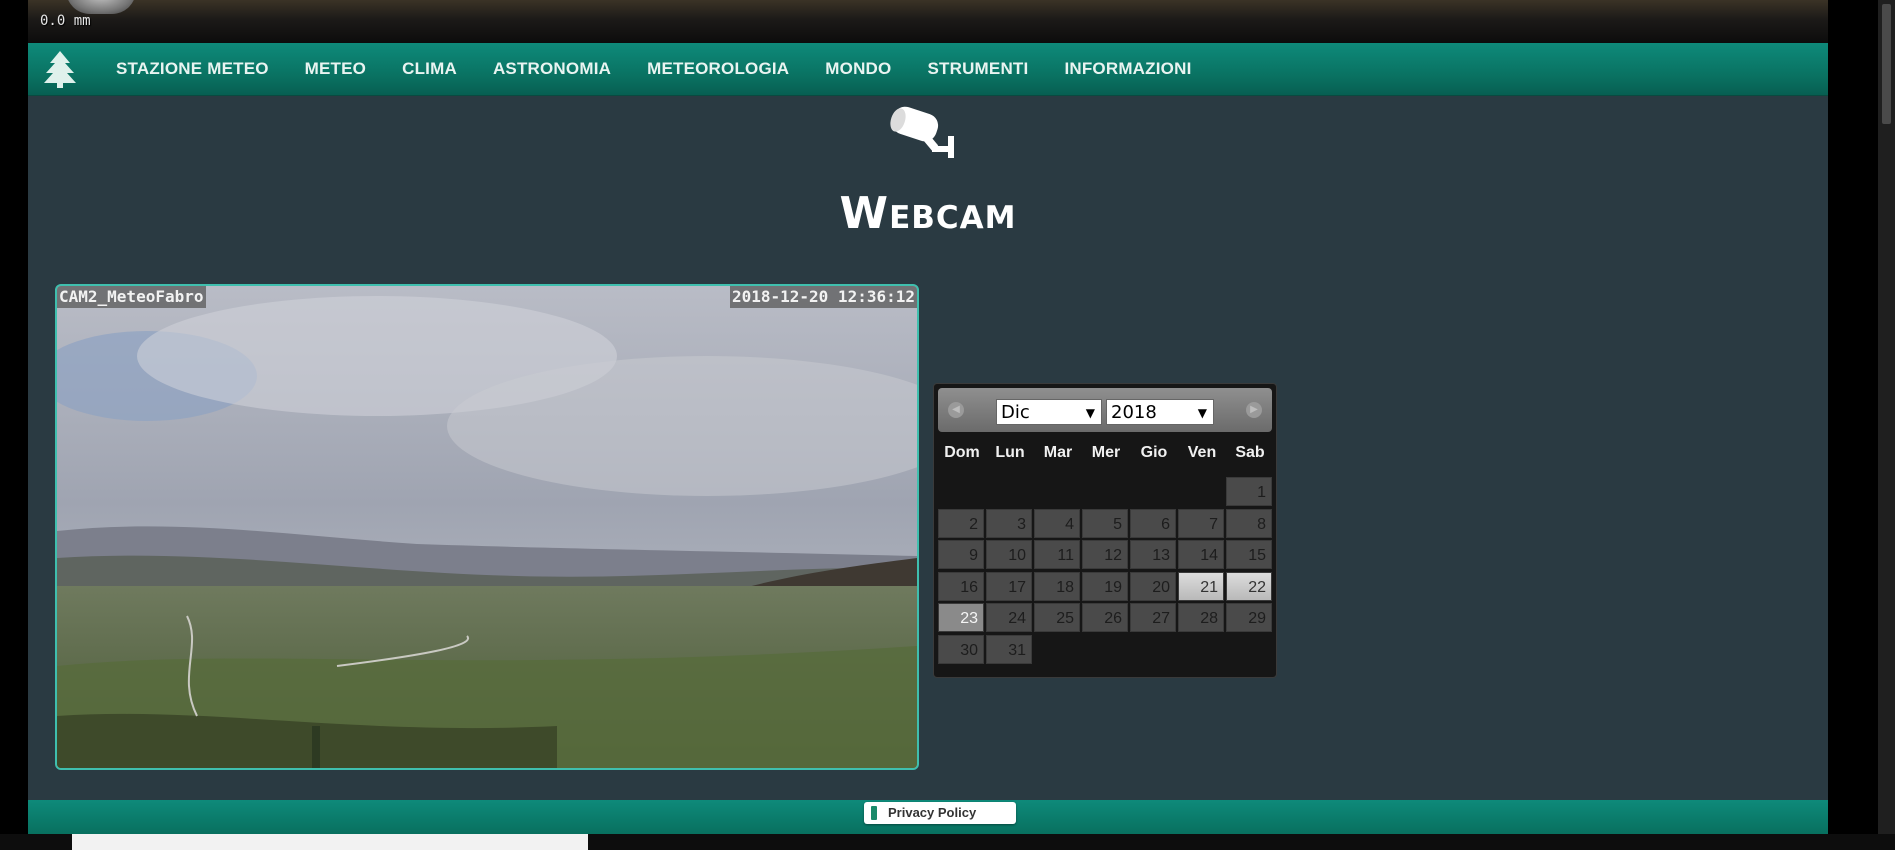 This screenshot has width=1895, height=850. Describe the element at coordinates (1127, 69) in the screenshot. I see `nav-item-informazioni: INFORMAZIONI` at that location.